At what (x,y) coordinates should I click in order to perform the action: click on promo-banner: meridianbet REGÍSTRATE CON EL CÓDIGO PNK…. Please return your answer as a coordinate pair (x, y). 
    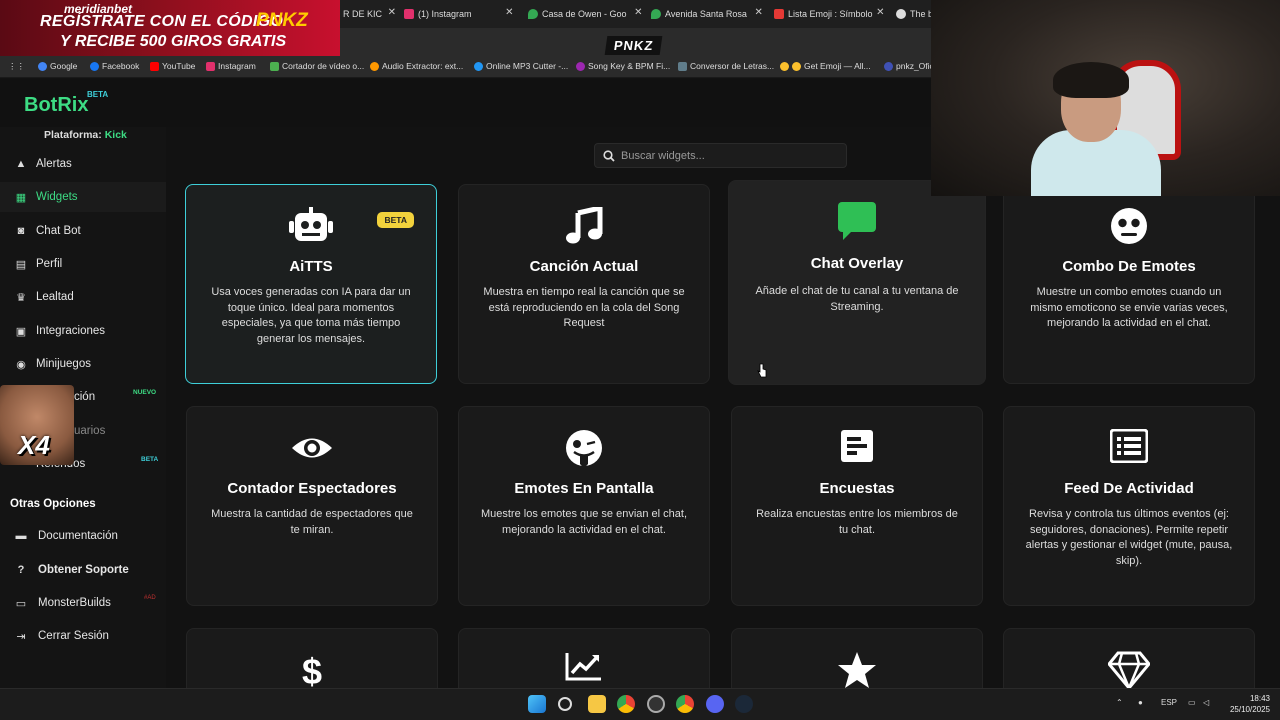
    Looking at the image, I should click on (170, 28).